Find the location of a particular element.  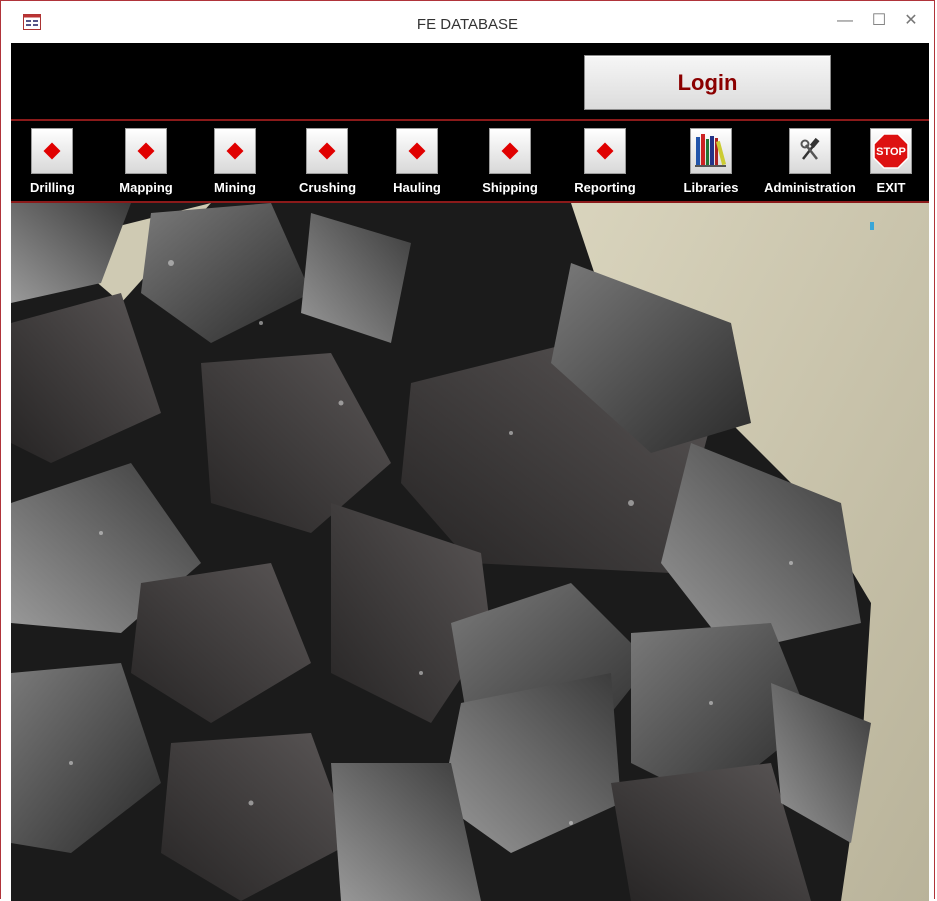

stop-sign-icon: STOP is located at coordinates (891, 151).